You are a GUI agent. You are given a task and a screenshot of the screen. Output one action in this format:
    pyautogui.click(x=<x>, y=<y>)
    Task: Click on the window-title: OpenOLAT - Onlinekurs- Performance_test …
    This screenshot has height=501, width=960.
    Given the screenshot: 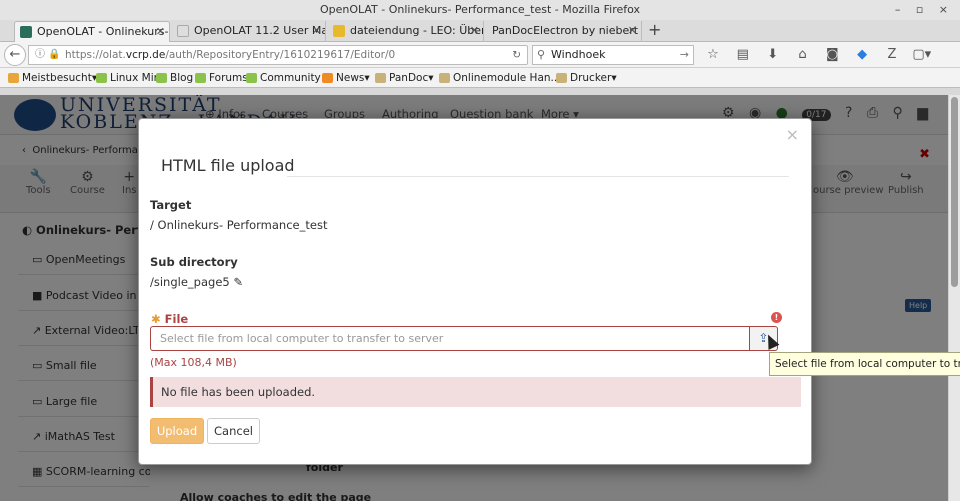 What is the action you would take?
    pyautogui.click(x=480, y=9)
    